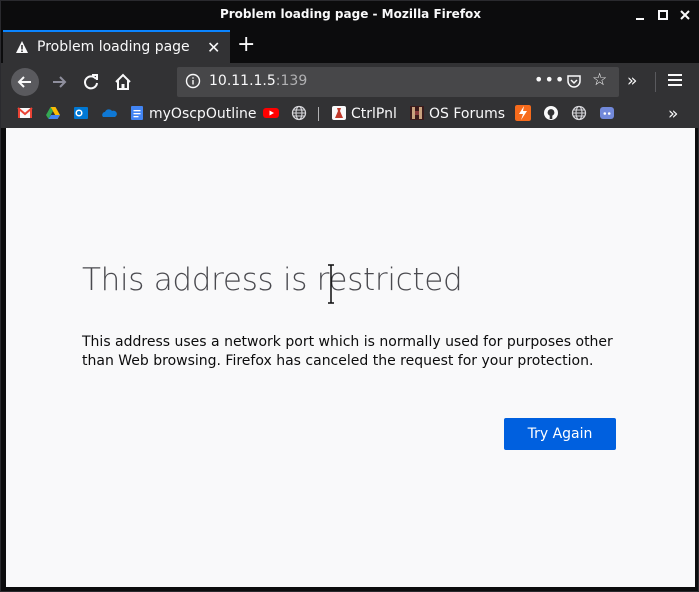 The height and width of the screenshot is (592, 699). What do you see at coordinates (203, 114) in the screenshot?
I see `bookmark-label: myOscpOutline` at bounding box center [203, 114].